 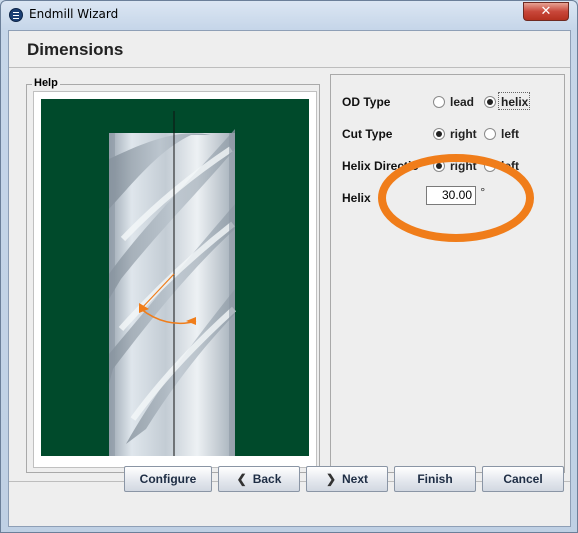 What do you see at coordinates (366, 102) in the screenshot?
I see `od-type-label: OD Type` at bounding box center [366, 102].